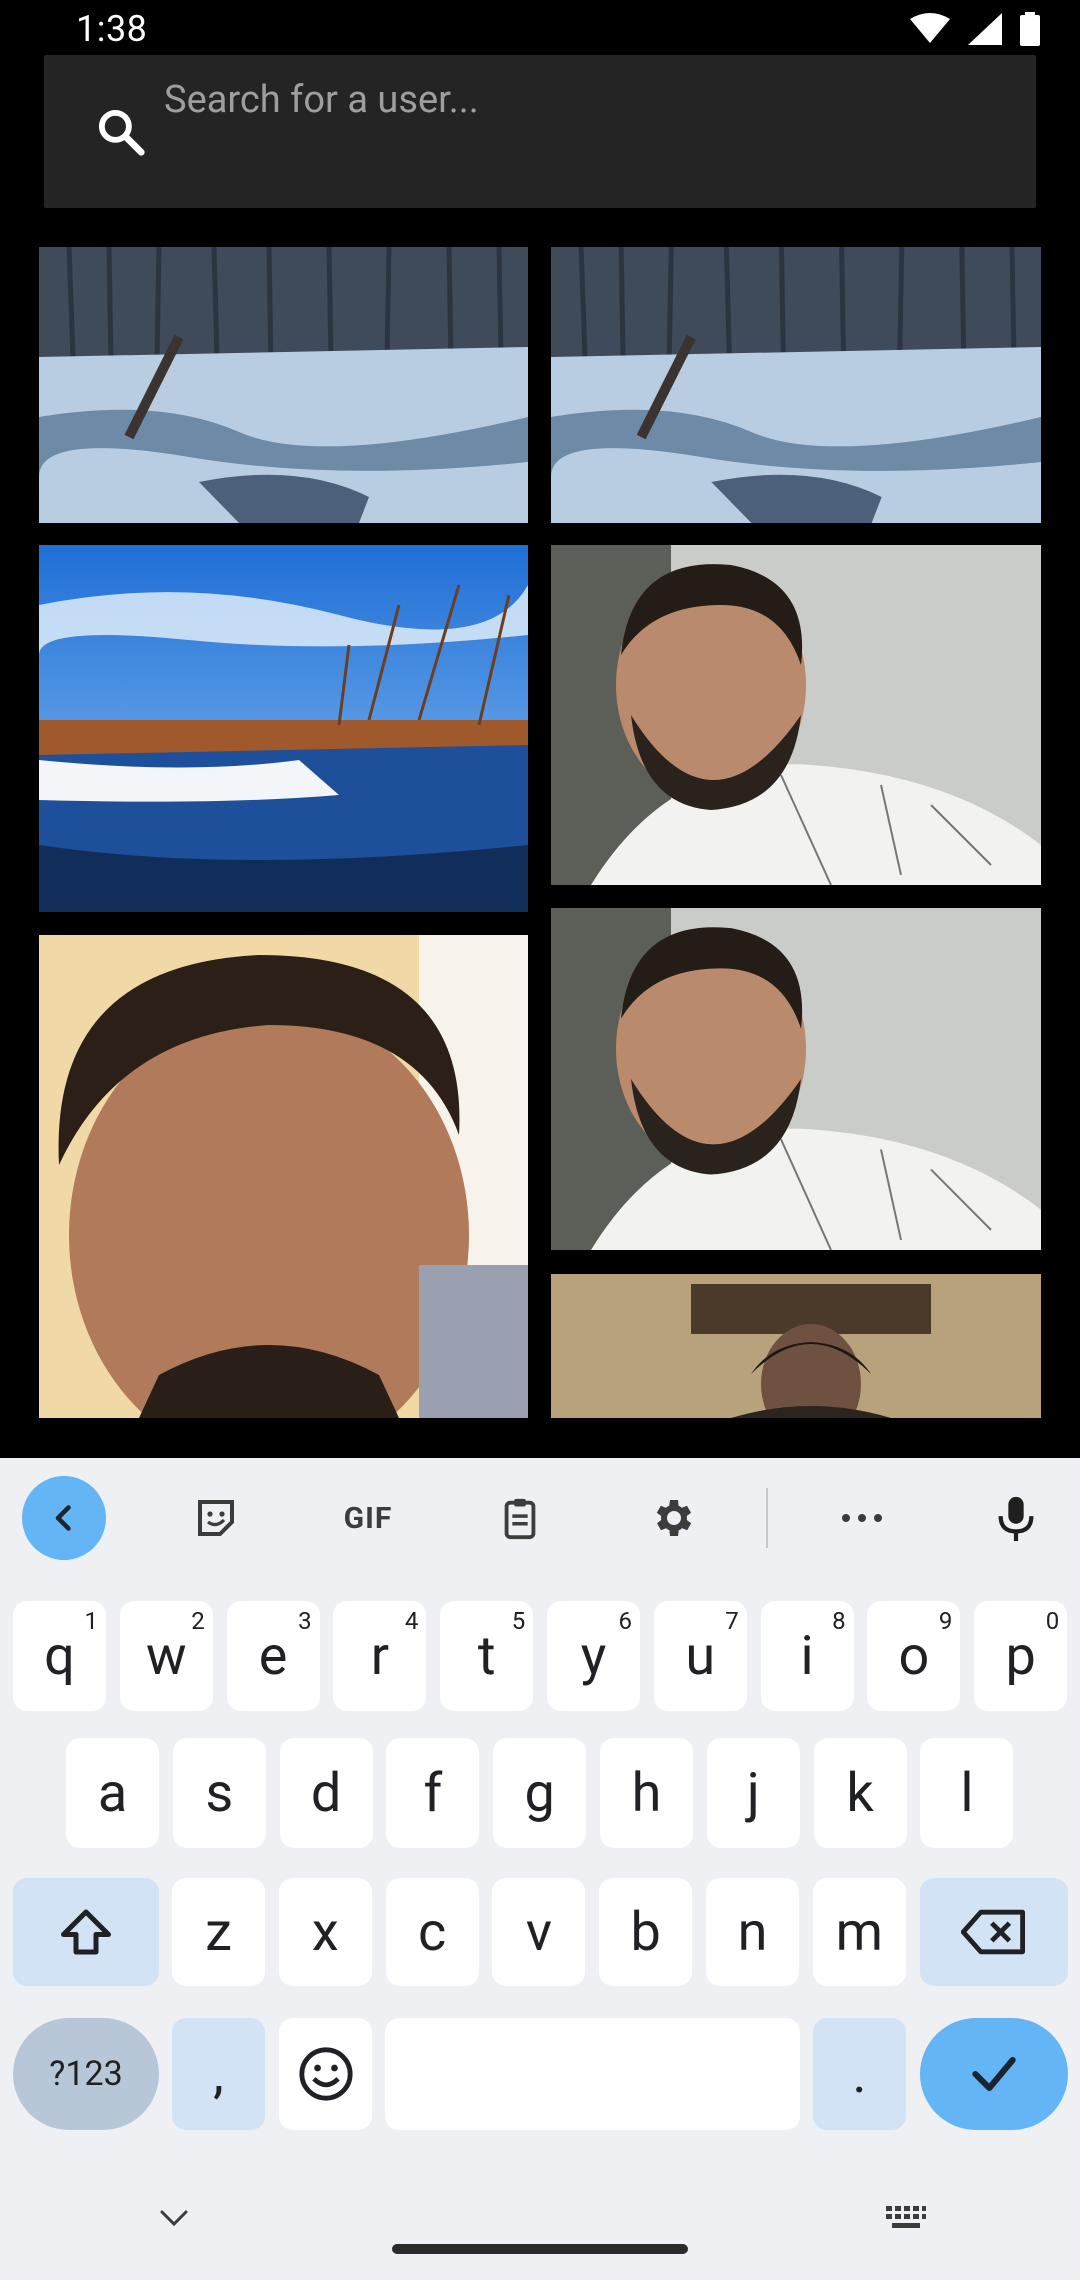 The height and width of the screenshot is (2280, 1080). I want to click on key-hint: 5, so click(518, 1621).